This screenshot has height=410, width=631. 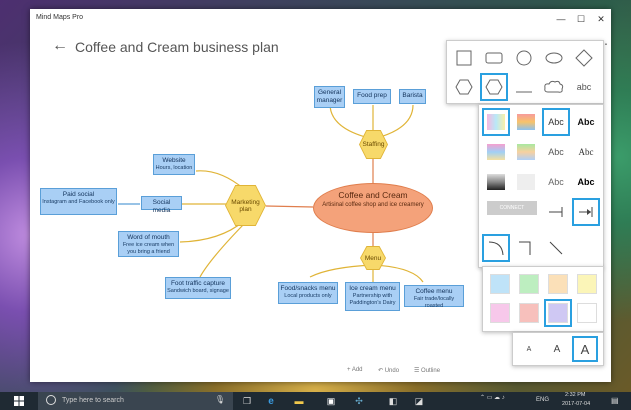 What do you see at coordinates (556, 122) in the screenshot?
I see `style-text-outline: Abc` at bounding box center [556, 122].